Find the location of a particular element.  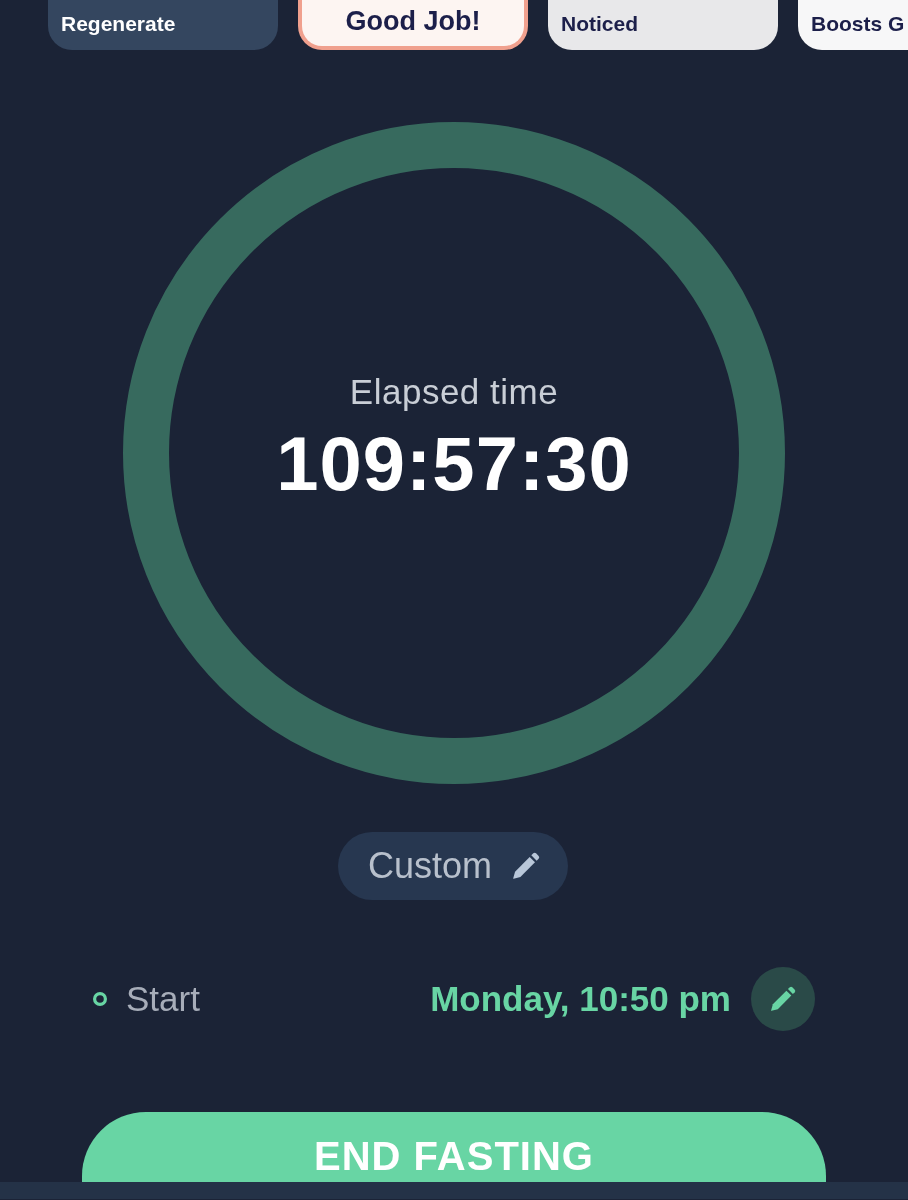

dot-icon is located at coordinates (100, 999).